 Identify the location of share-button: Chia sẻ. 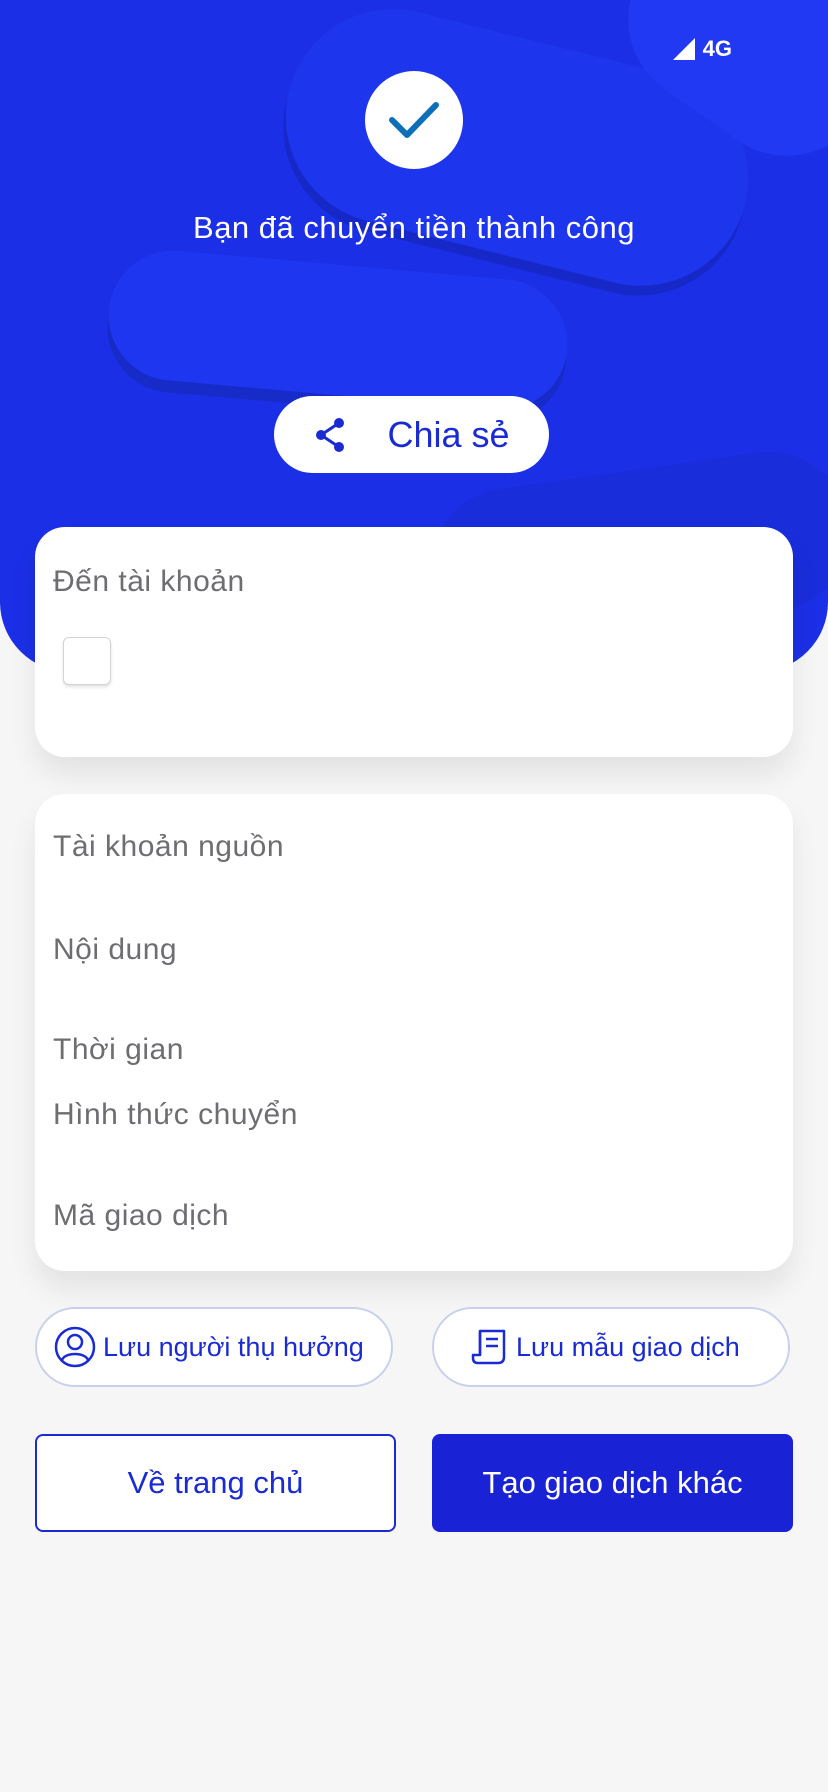
(411, 434).